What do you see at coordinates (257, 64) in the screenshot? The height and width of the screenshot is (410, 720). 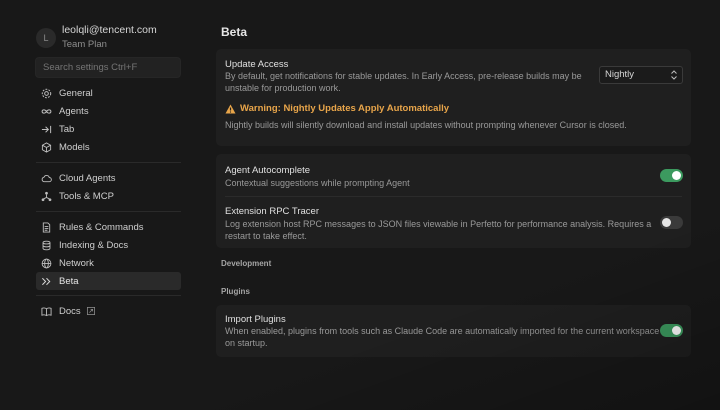 I see `update-access-title: Update Access` at bounding box center [257, 64].